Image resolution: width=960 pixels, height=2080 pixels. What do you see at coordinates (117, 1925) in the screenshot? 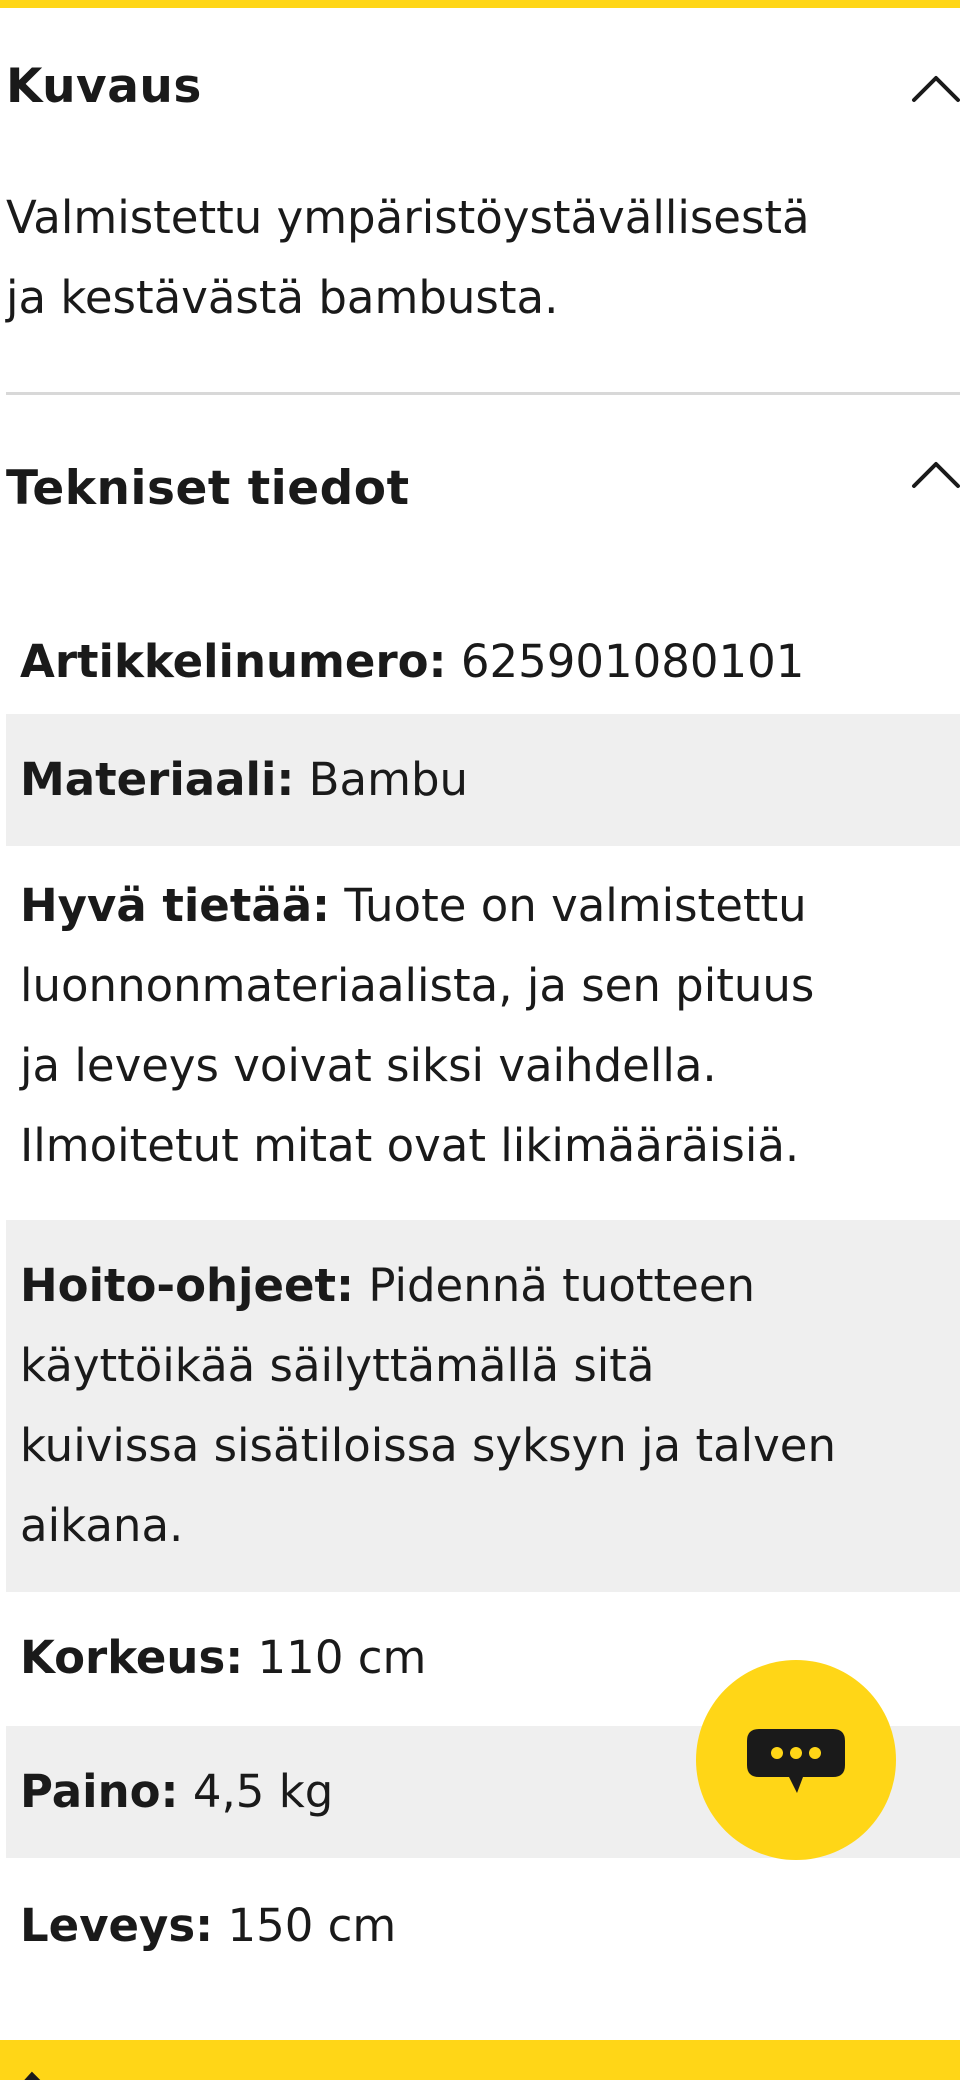
I see `spec-label: Leveys:` at bounding box center [117, 1925].